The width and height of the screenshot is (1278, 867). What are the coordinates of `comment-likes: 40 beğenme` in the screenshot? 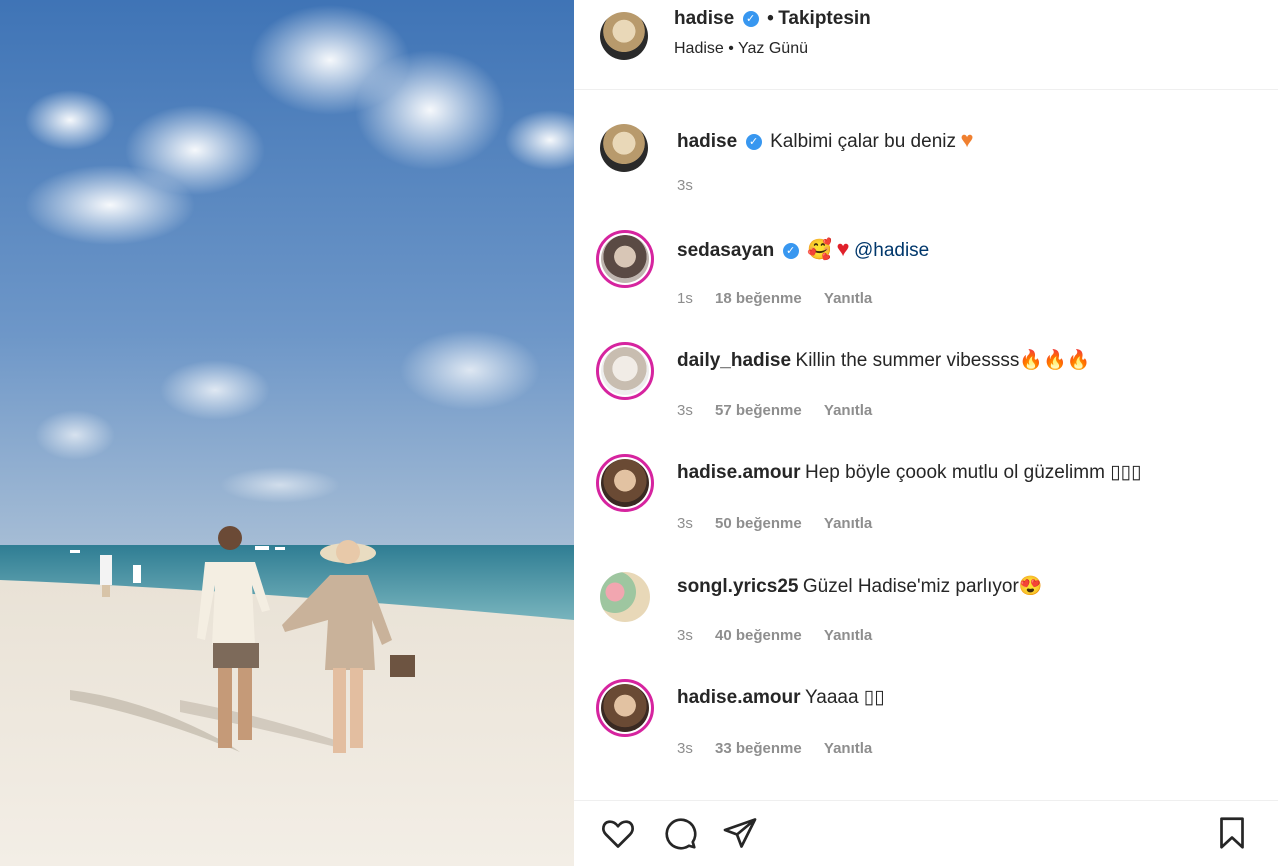 It's located at (758, 635).